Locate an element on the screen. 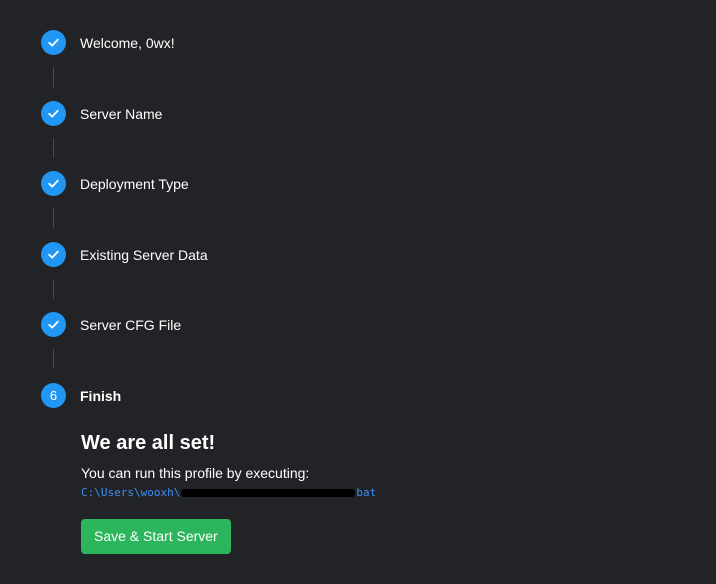 Image resolution: width=716 pixels, height=584 pixels. step-label: Deployment Type is located at coordinates (134, 183).